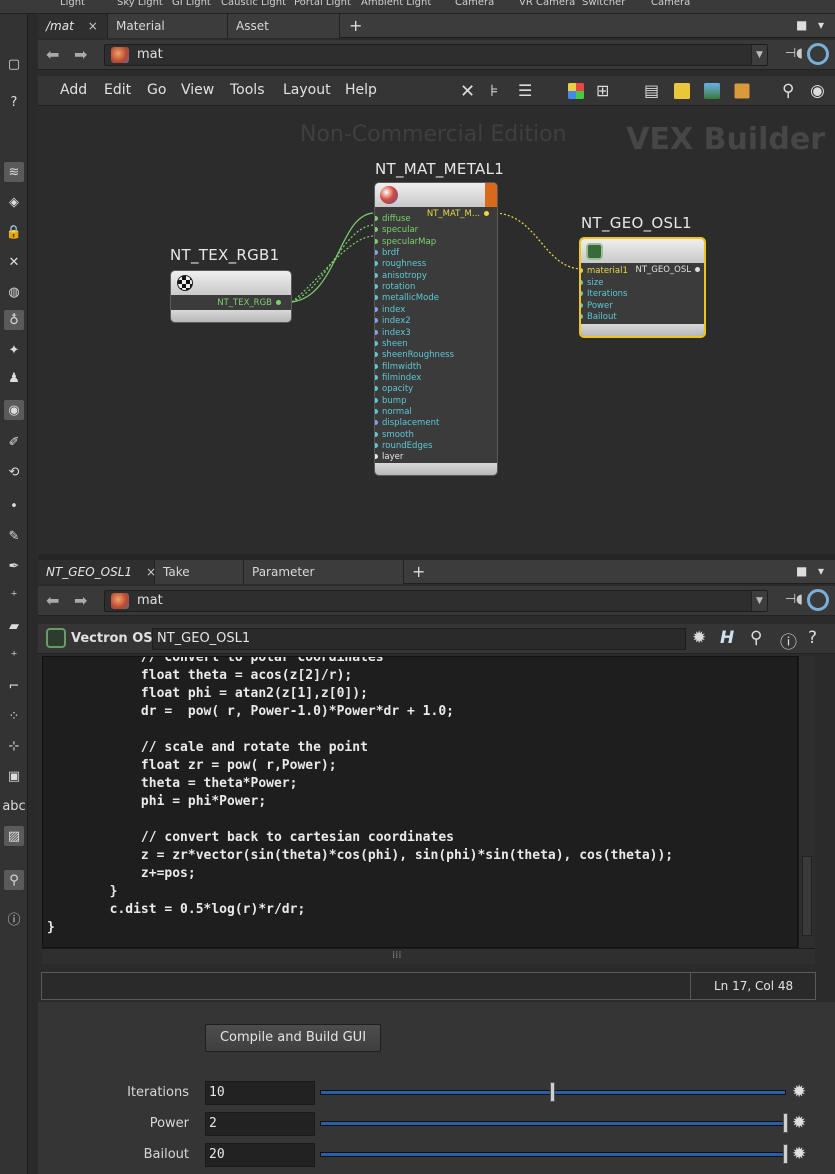  I want to click on shelf-tool-gi-light: GI Light, so click(191, 4).